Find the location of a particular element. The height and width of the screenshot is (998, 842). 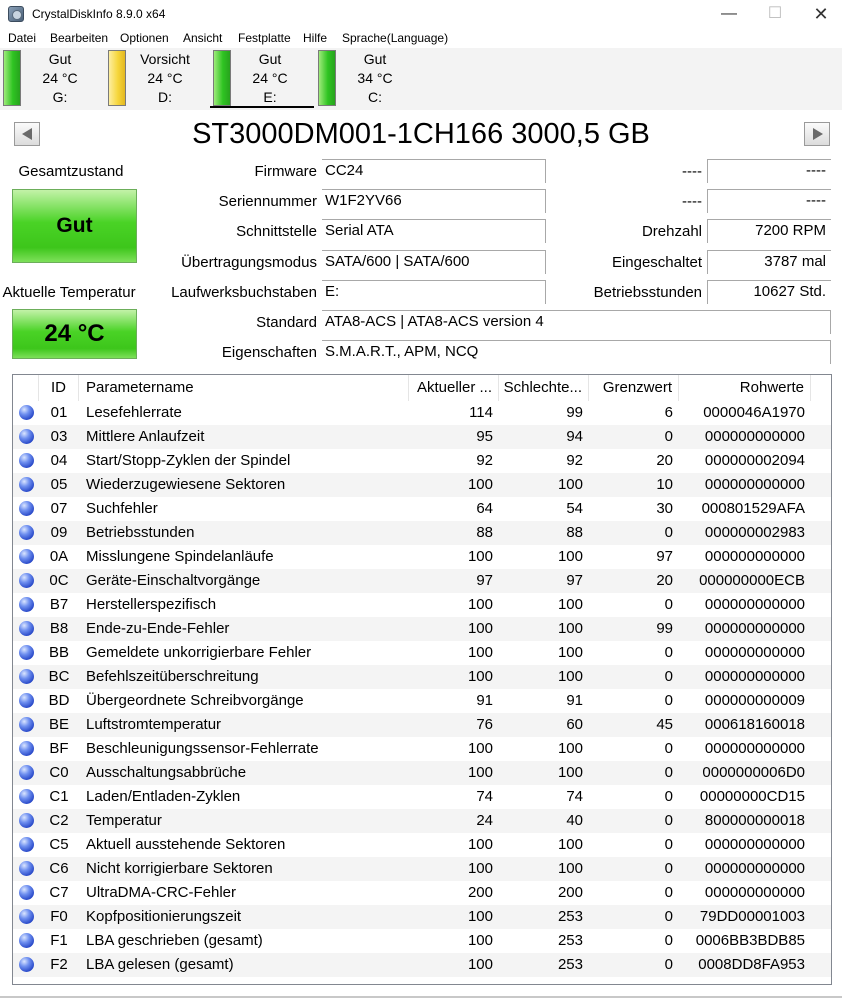

column-header-id: ID is located at coordinates (59, 388).